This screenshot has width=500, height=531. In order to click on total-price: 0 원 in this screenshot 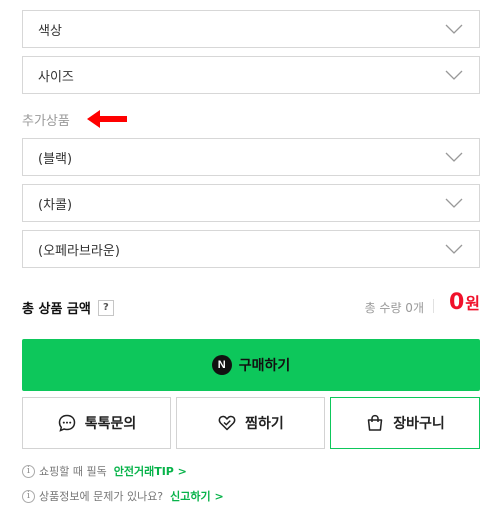, I will do `click(464, 302)`.